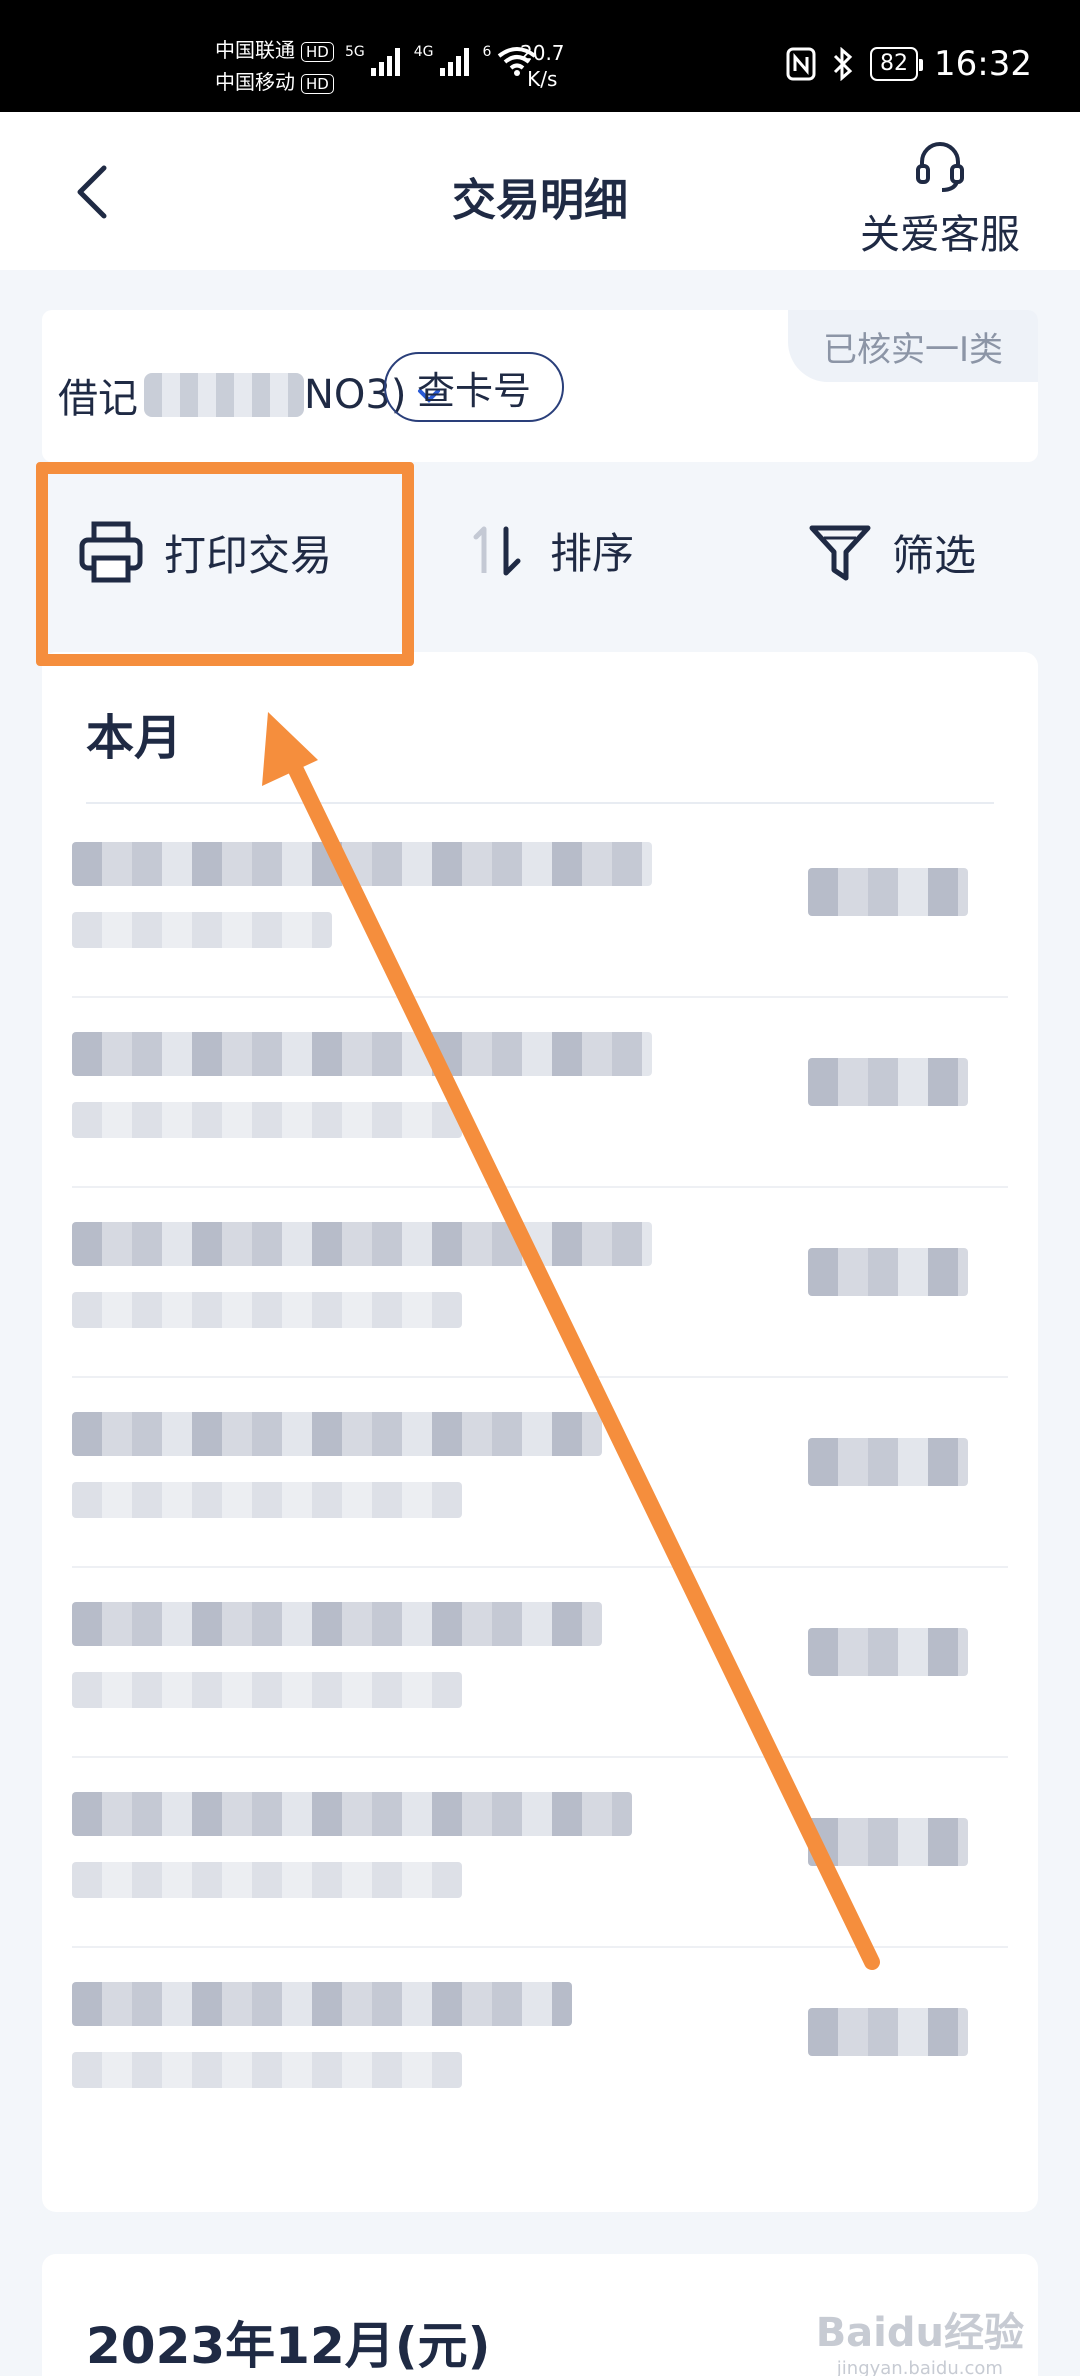  Describe the element at coordinates (487, 52) in the screenshot. I see `wifi-number: 6` at that location.